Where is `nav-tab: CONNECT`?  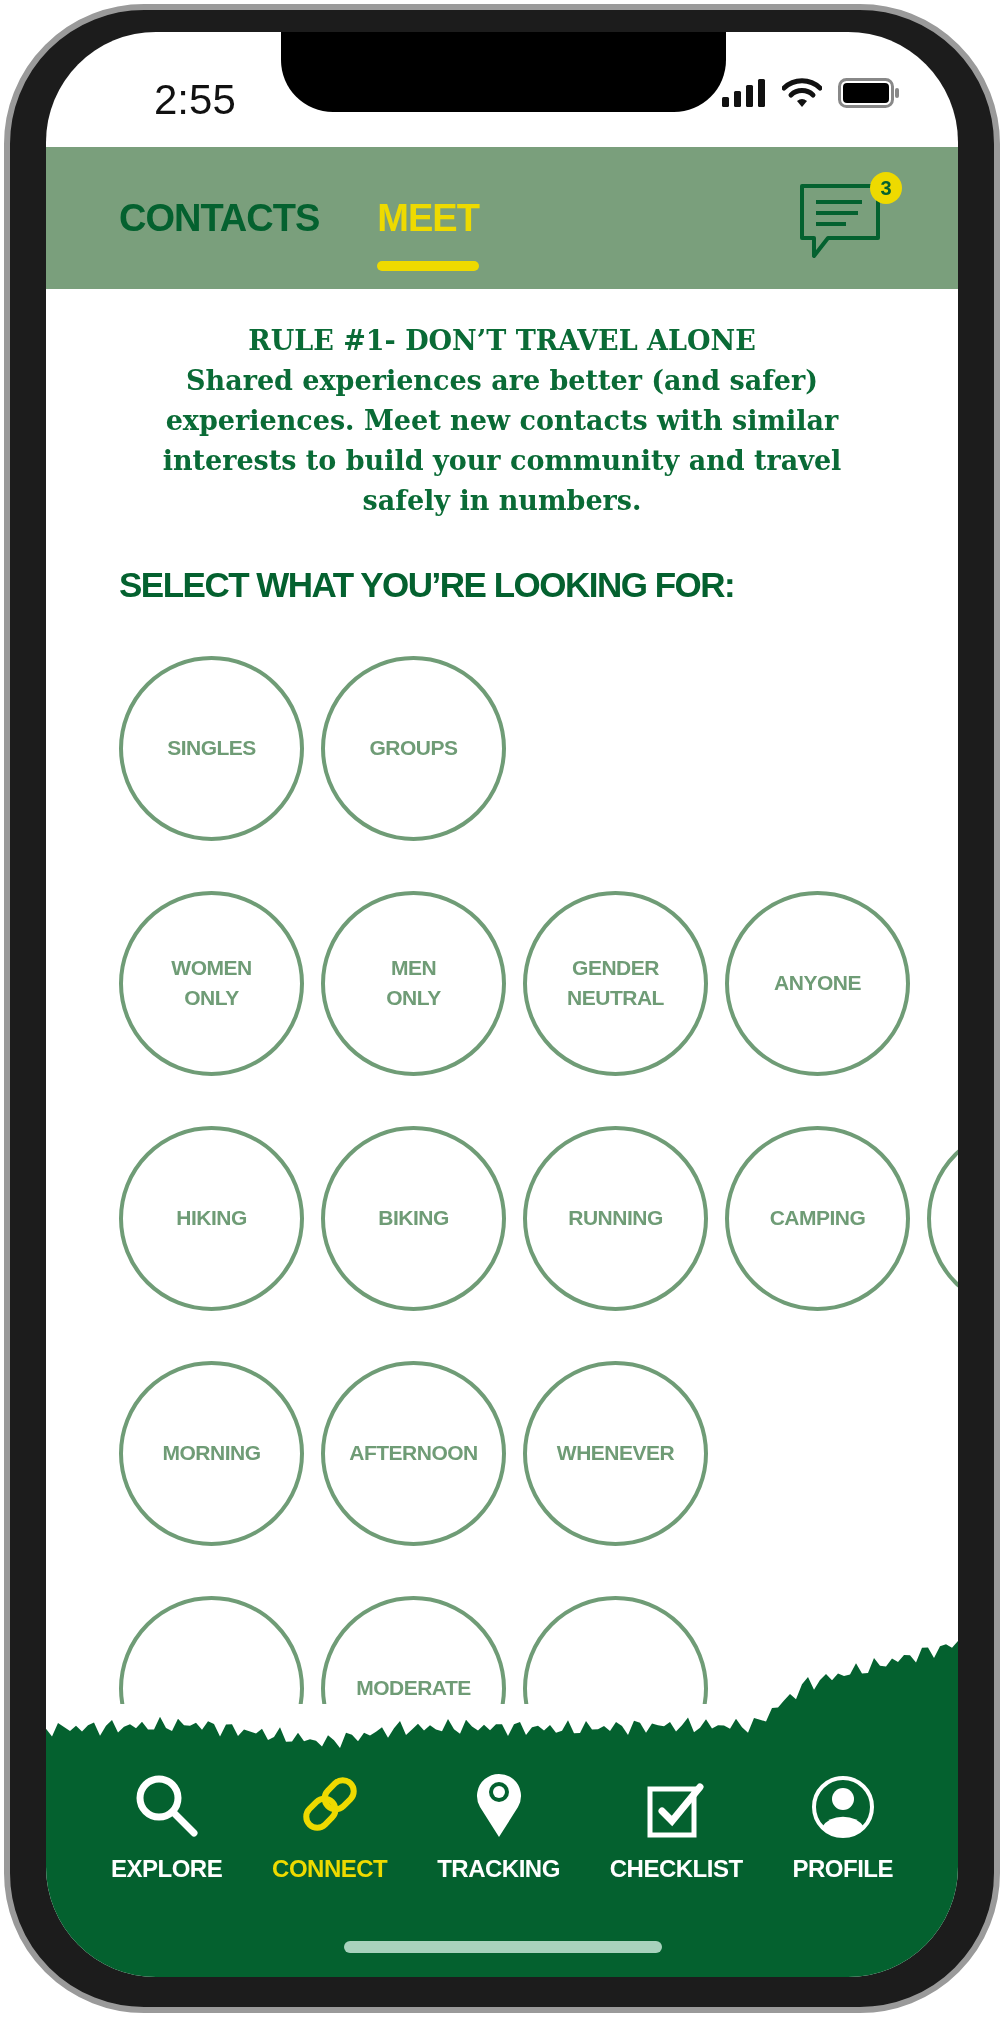 nav-tab: CONNECT is located at coordinates (330, 1872).